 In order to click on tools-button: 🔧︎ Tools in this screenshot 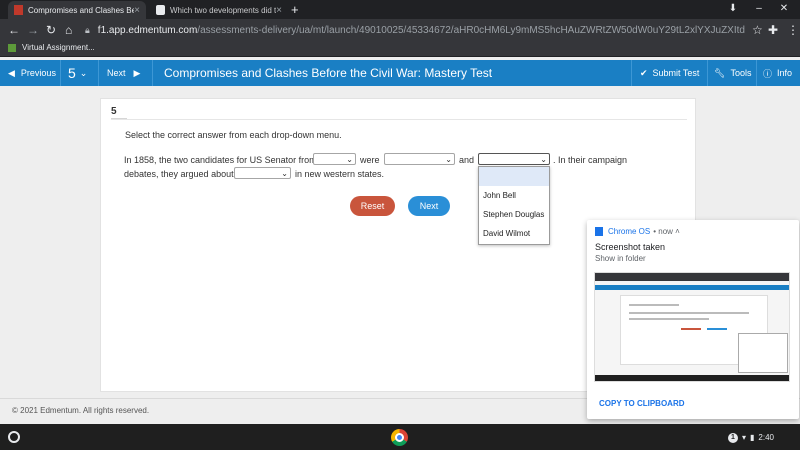, I will do `click(732, 73)`.